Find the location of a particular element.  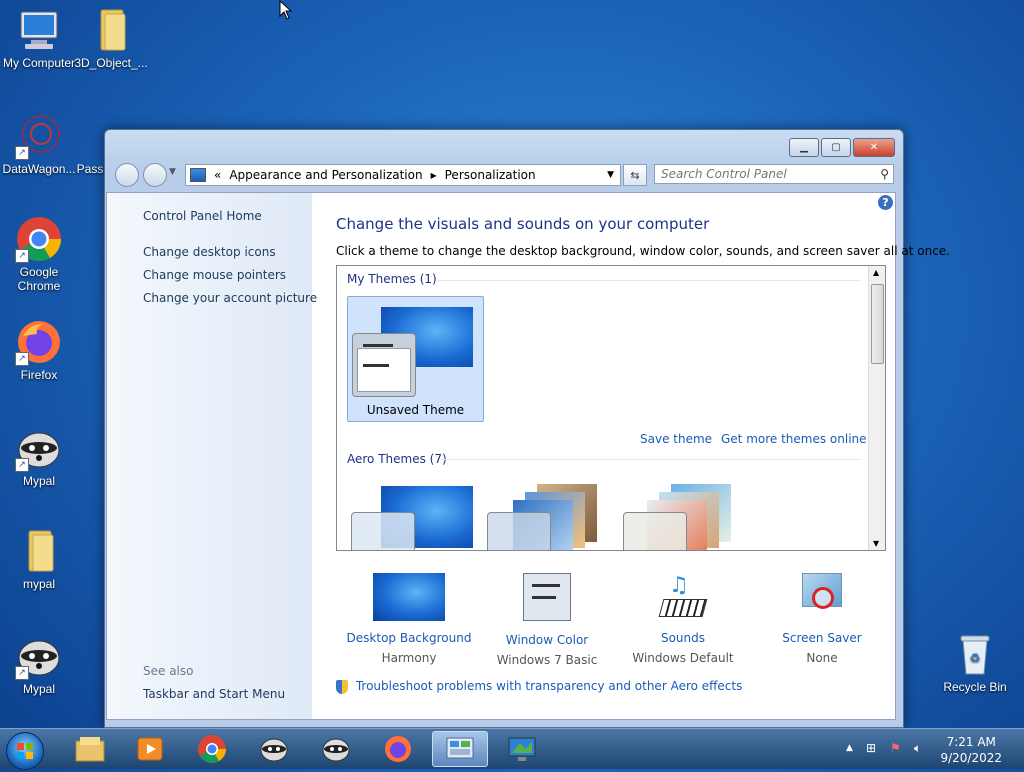

window-color-setting: Window Color Windows 7 Basic is located at coordinates (547, 620).